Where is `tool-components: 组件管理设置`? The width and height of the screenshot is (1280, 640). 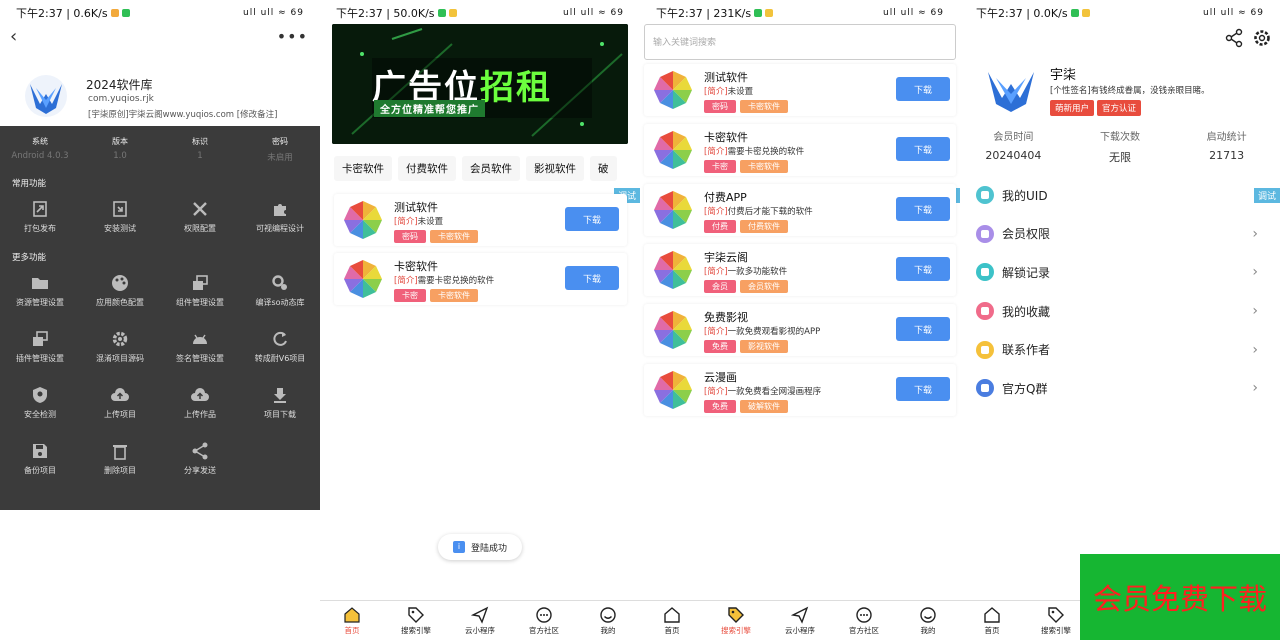
tool-components: 组件管理设置 is located at coordinates (200, 291).